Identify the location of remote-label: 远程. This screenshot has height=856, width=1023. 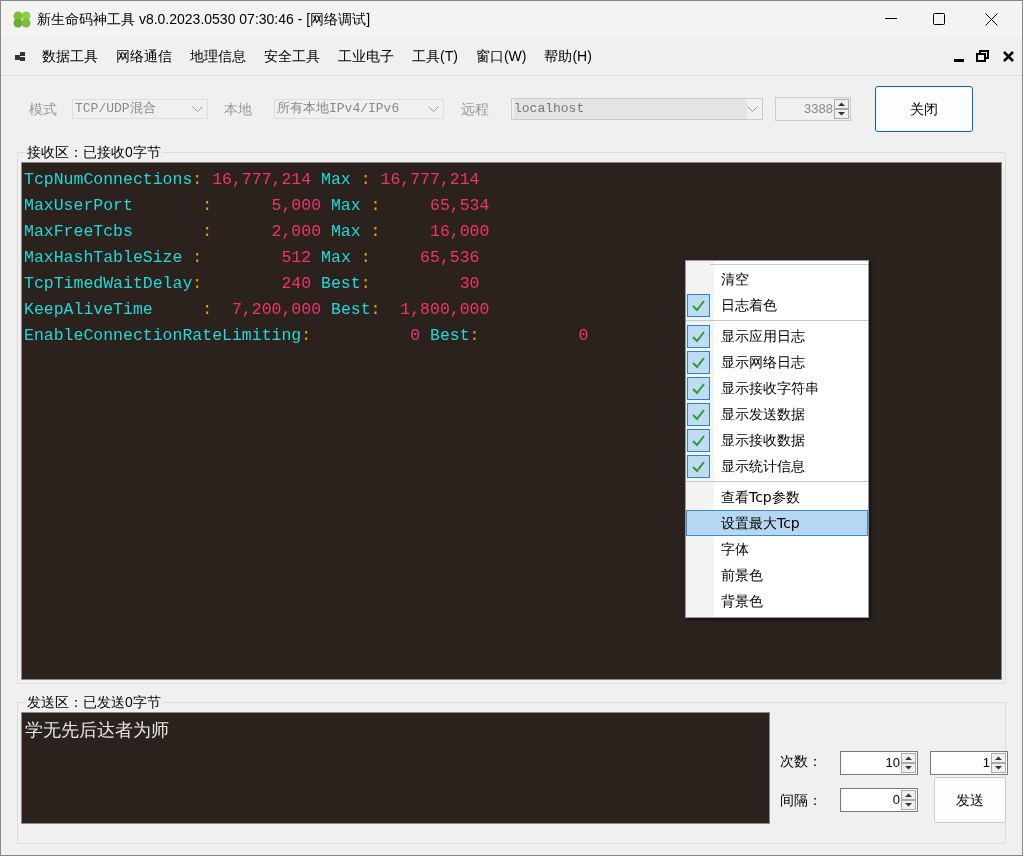
(475, 109).